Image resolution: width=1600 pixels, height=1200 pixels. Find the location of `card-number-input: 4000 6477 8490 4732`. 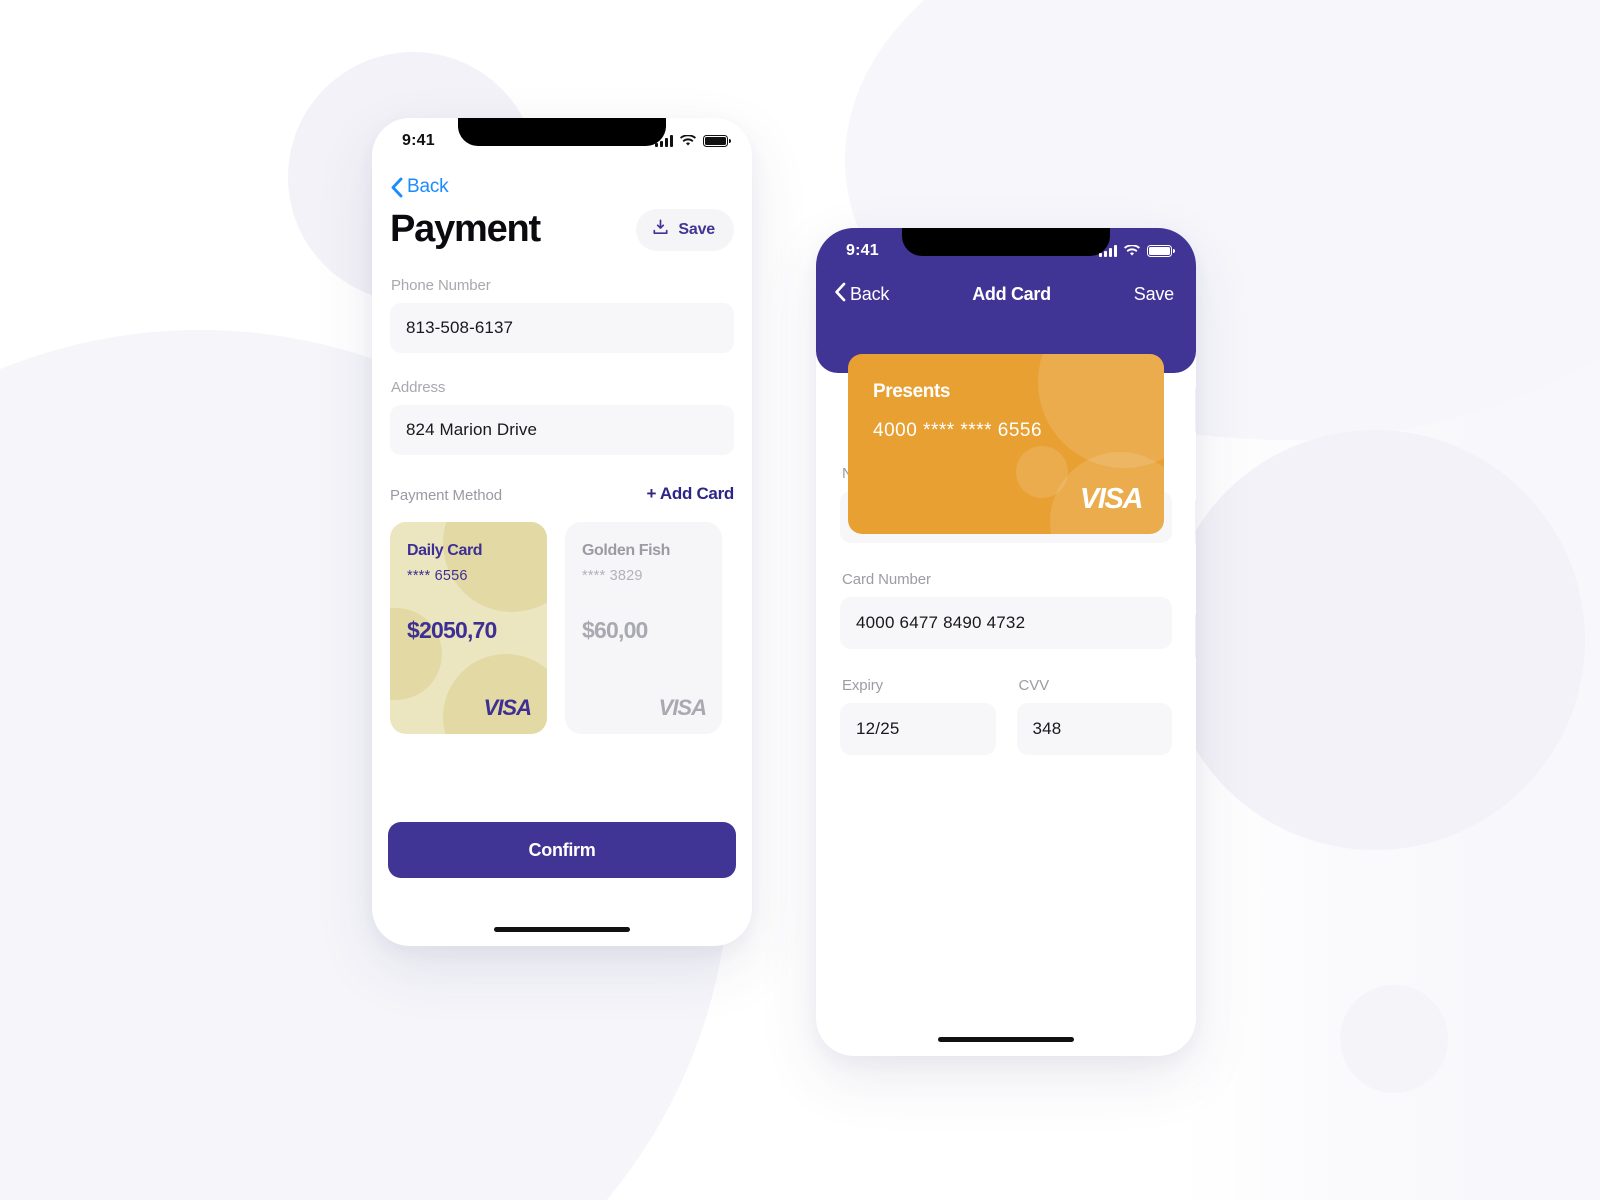

card-number-input: 4000 6477 8490 4732 is located at coordinates (1006, 623).